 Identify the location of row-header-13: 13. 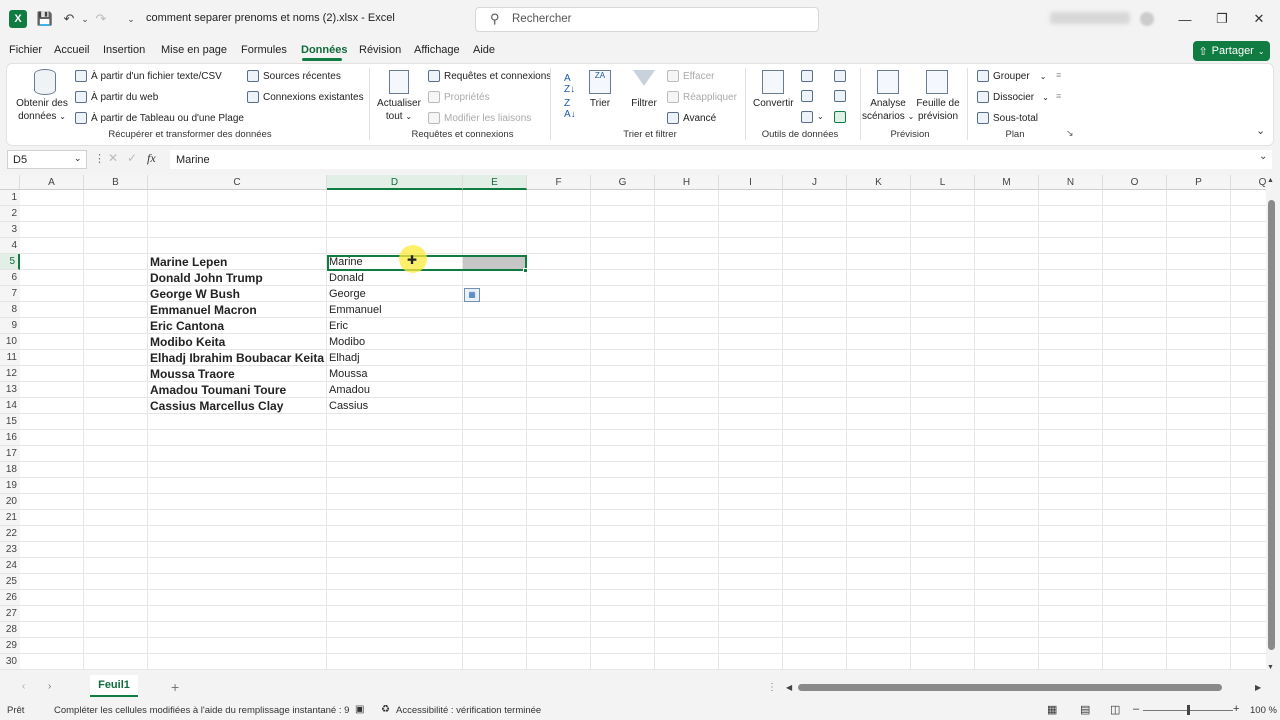
(10, 390).